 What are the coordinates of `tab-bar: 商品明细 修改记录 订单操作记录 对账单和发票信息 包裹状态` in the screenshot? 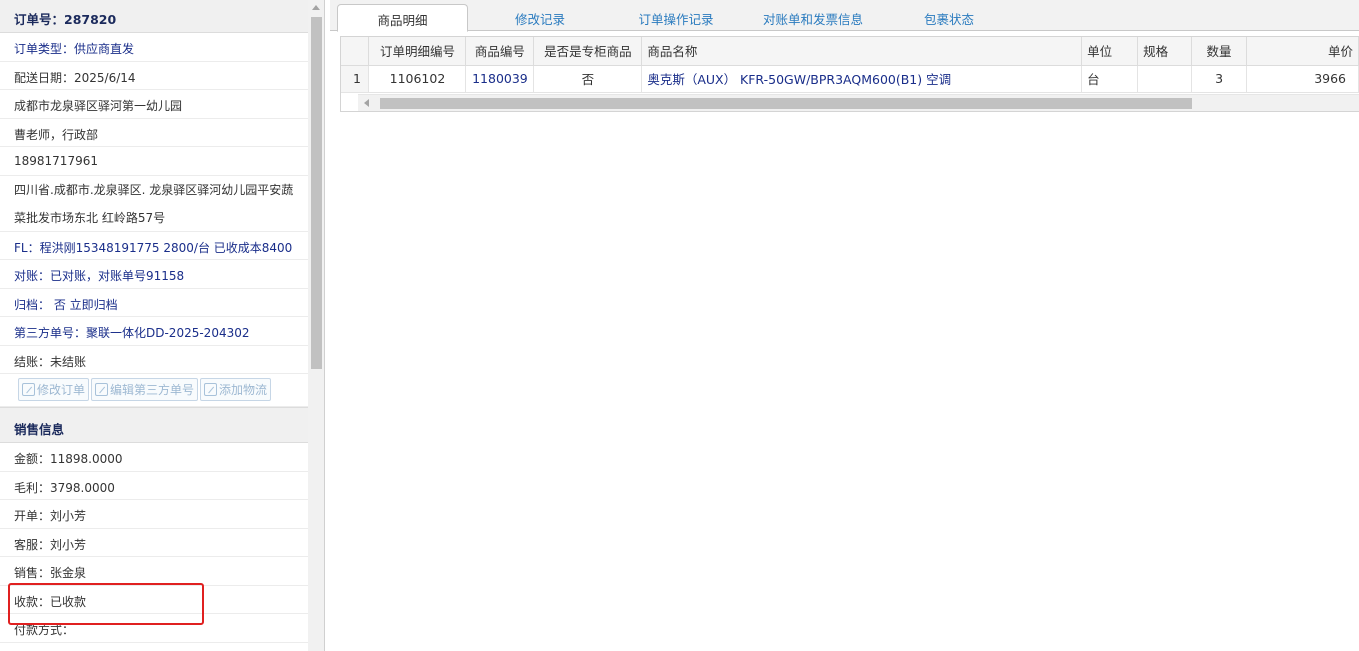 It's located at (844, 16).